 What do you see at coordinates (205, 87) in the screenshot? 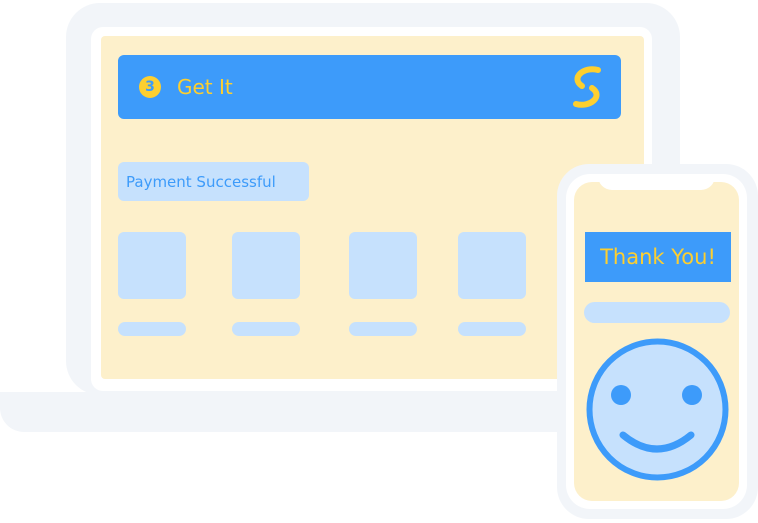
I see `header-title: Get It` at bounding box center [205, 87].